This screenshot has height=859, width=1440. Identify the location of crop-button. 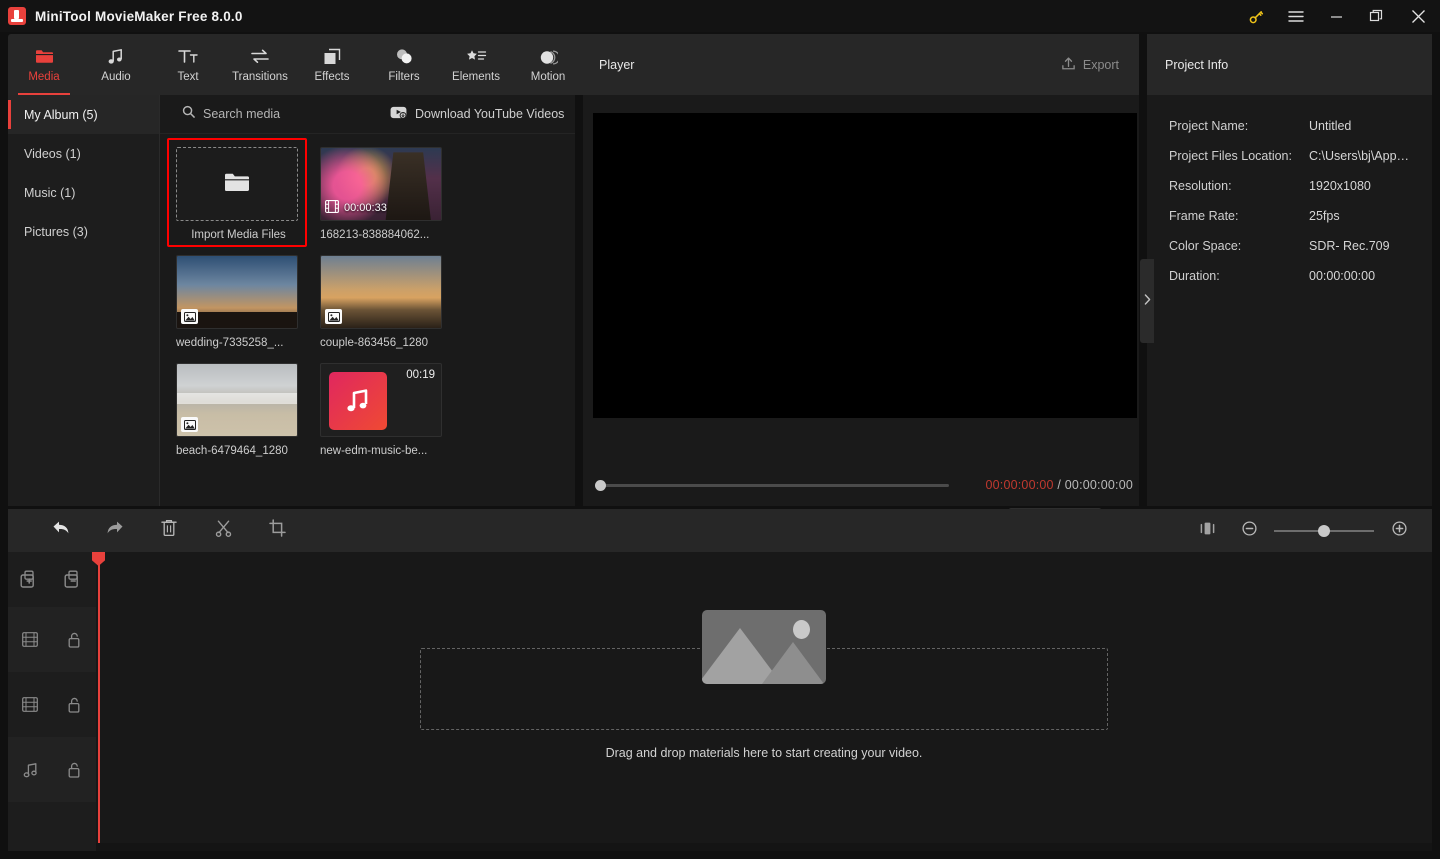
(277, 530).